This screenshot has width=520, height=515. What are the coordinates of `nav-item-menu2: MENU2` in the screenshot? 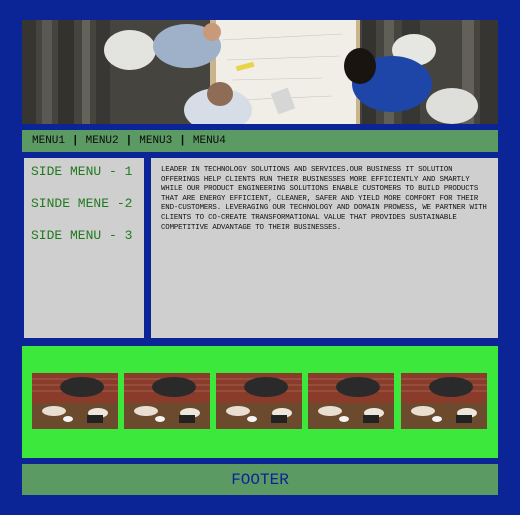 It's located at (102, 141).